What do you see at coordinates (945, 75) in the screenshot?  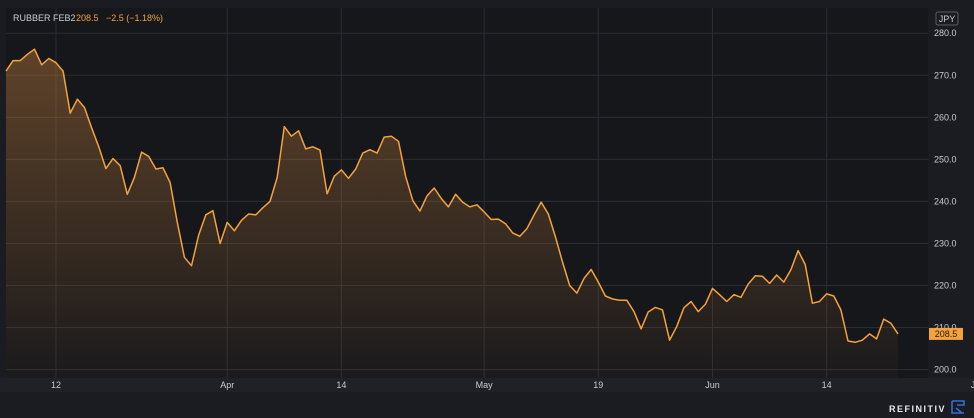 I see `y-tick-label: 270.0` at bounding box center [945, 75].